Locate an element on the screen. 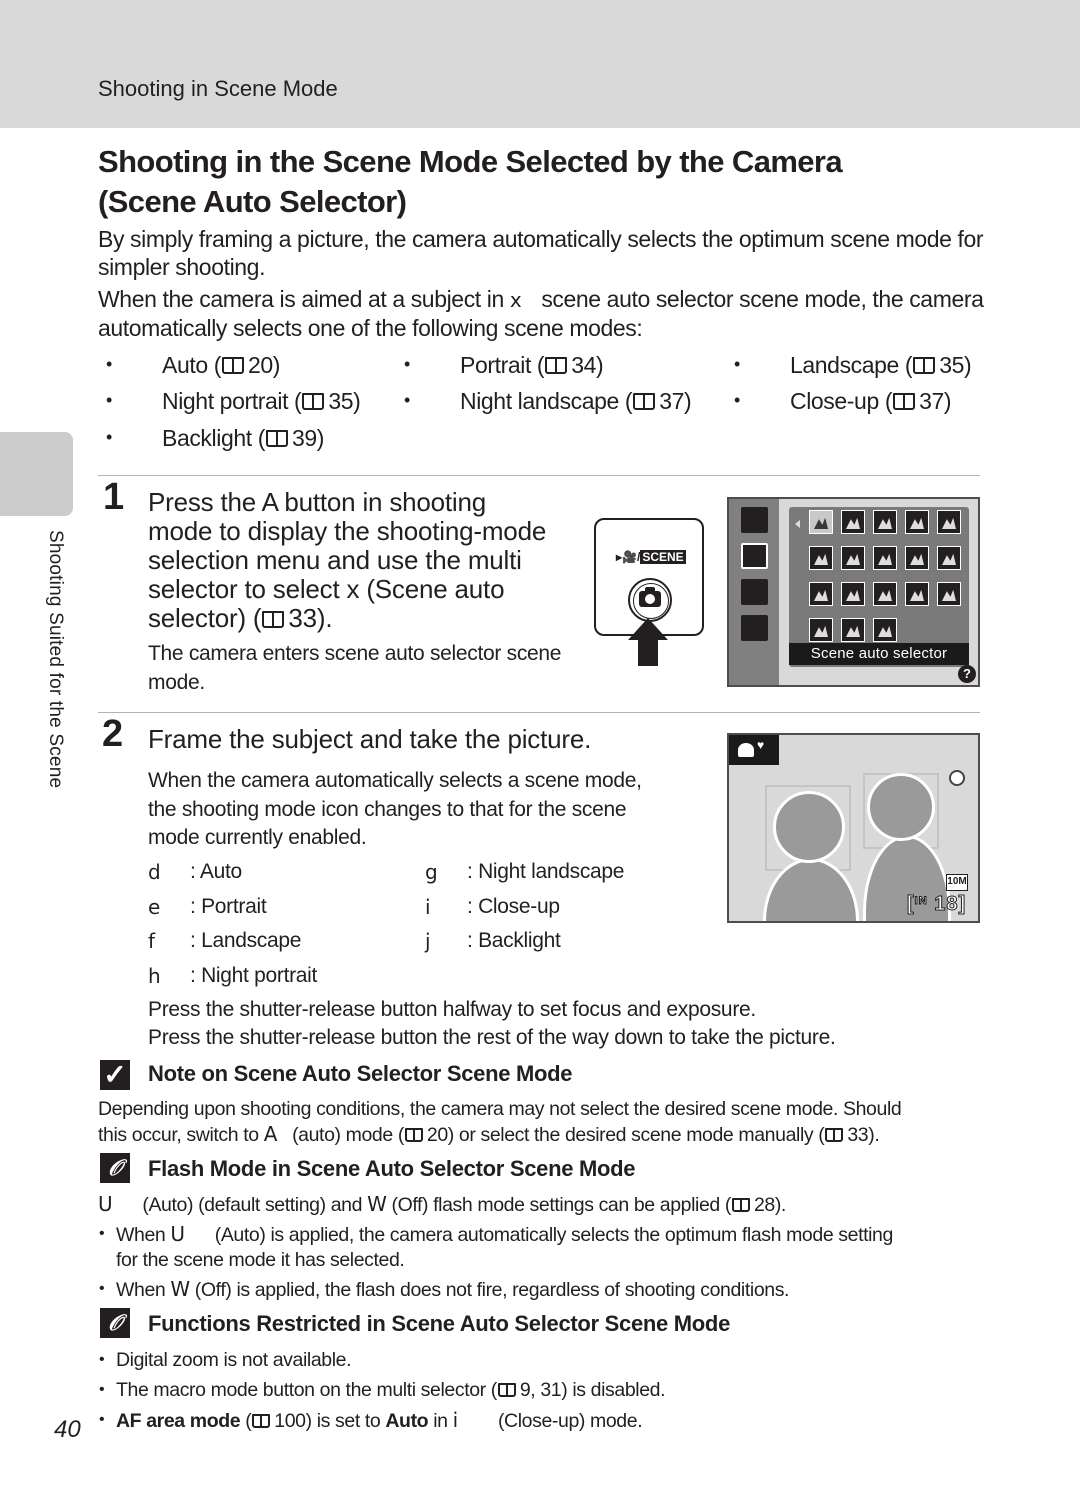 The image size is (1080, 1486). list-item: Backlight (39) is located at coordinates (215, 438).